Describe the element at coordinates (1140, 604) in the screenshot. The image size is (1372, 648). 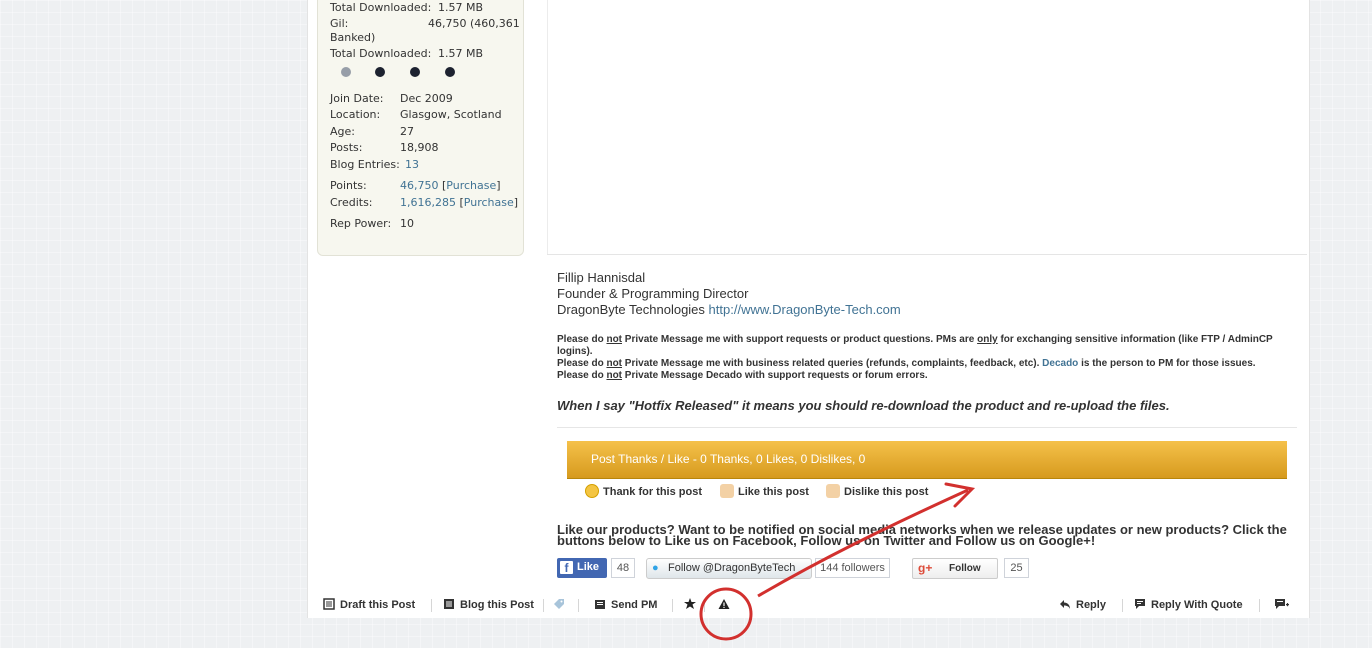
I see `quote-bubble-icon` at that location.